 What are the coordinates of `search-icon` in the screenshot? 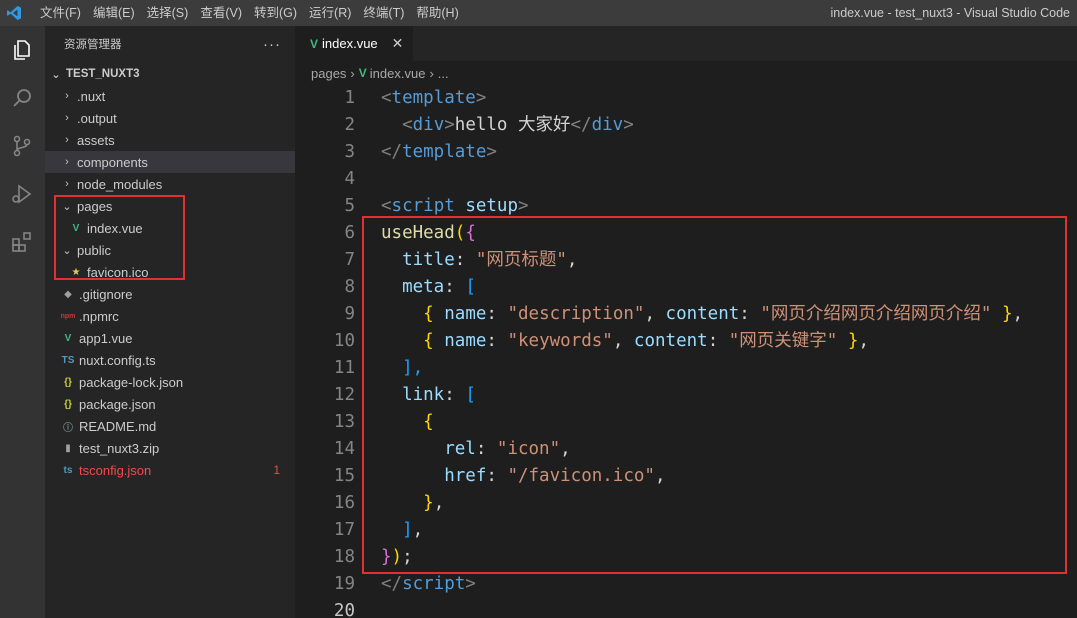 It's located at (22, 98).